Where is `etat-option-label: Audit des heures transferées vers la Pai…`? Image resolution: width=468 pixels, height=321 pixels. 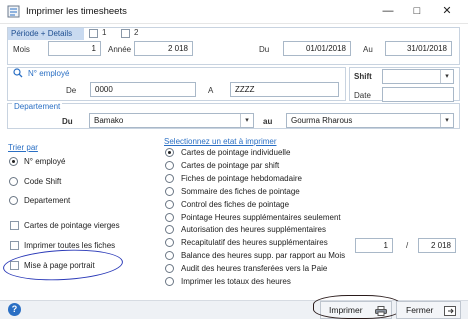
etat-option-label: Audit des heures transferées vers la Pai… is located at coordinates (254, 268).